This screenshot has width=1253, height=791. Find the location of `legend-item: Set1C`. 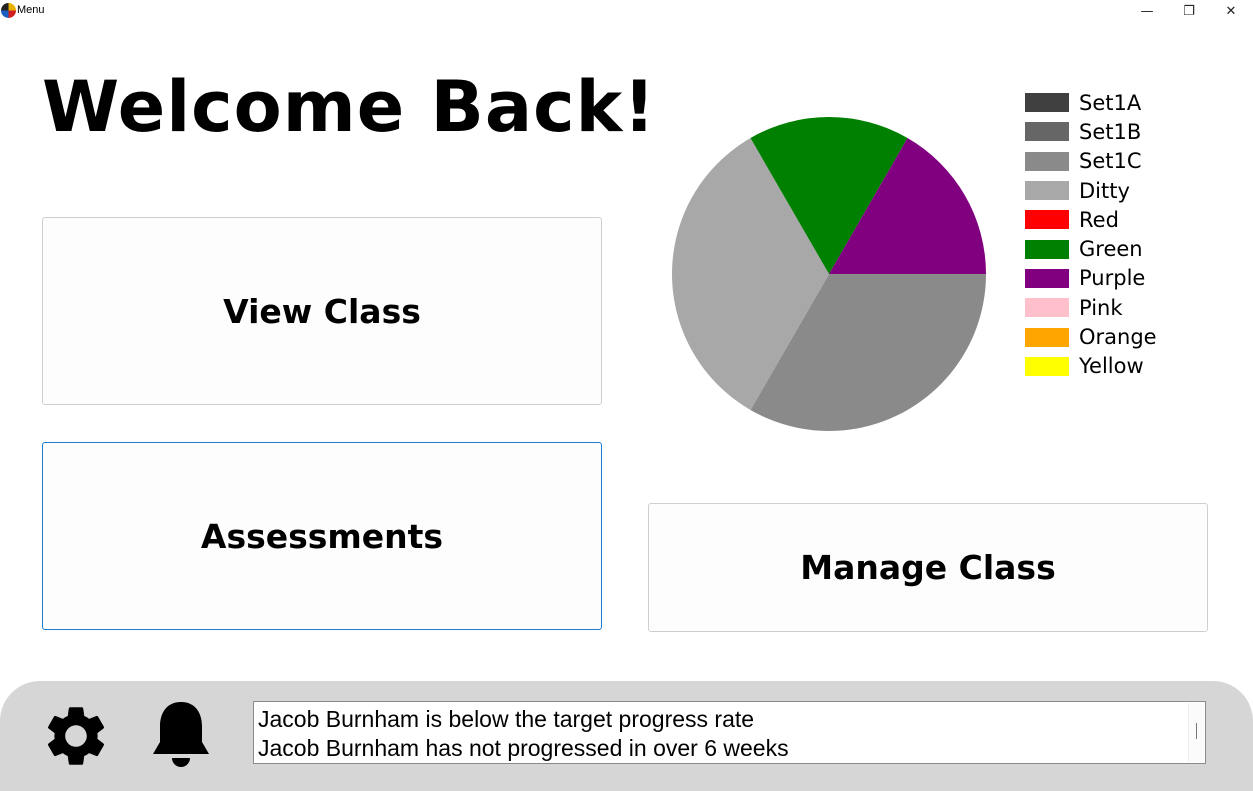

legend-item: Set1C is located at coordinates (1091, 161).